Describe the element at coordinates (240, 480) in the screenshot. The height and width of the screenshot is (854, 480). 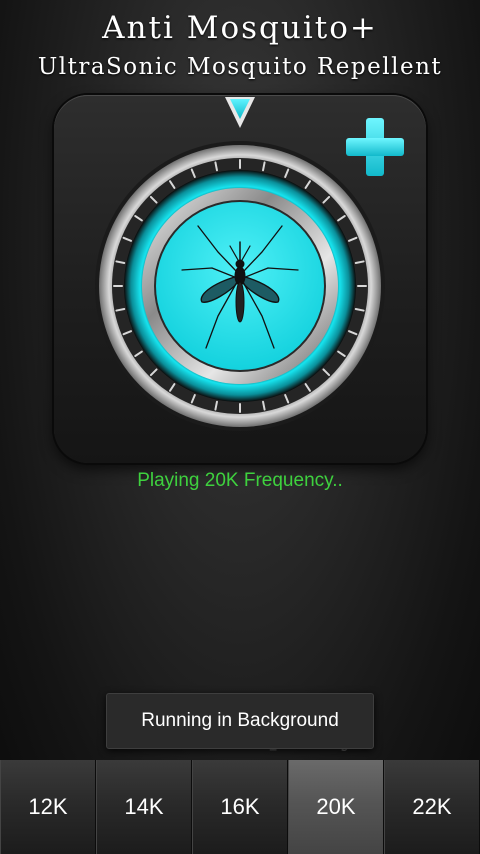
I see `playing-status: Playing 20K Frequency..` at that location.